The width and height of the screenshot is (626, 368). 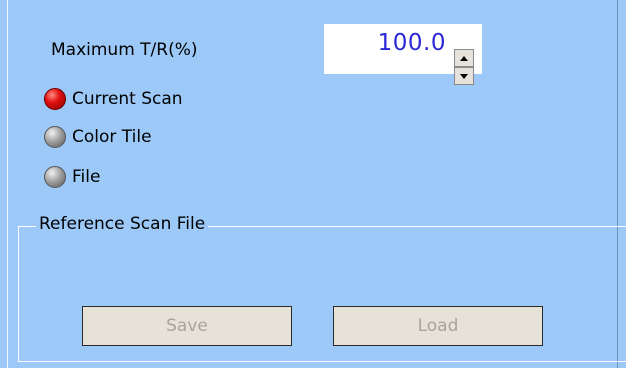 I want to click on reference-scan-file-title: Reference Scan File, so click(x=122, y=224).